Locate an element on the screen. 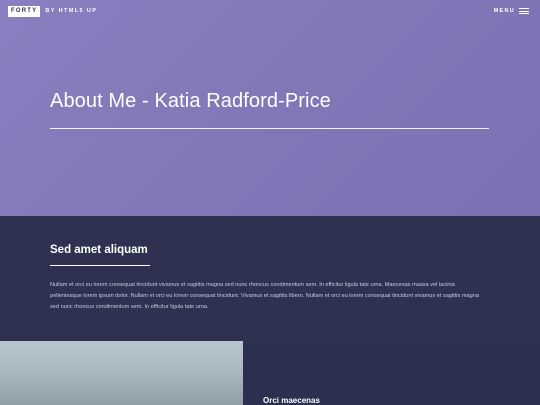 The width and height of the screenshot is (540, 405). menu-button: MENU is located at coordinates (511, 11).